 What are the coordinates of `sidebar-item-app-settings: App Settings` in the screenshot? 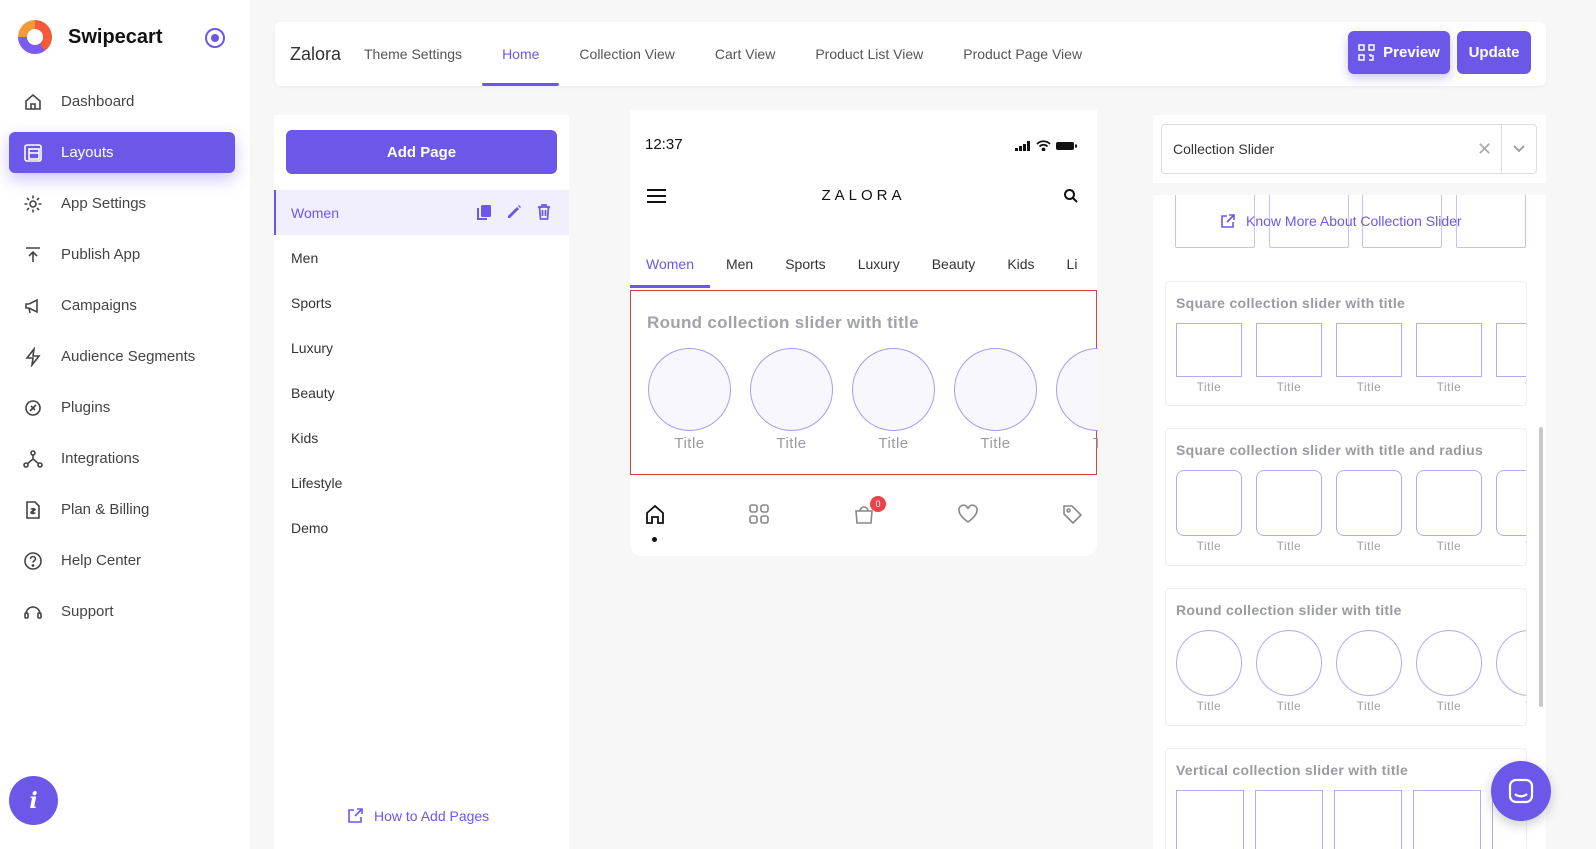 It's located at (122, 203).